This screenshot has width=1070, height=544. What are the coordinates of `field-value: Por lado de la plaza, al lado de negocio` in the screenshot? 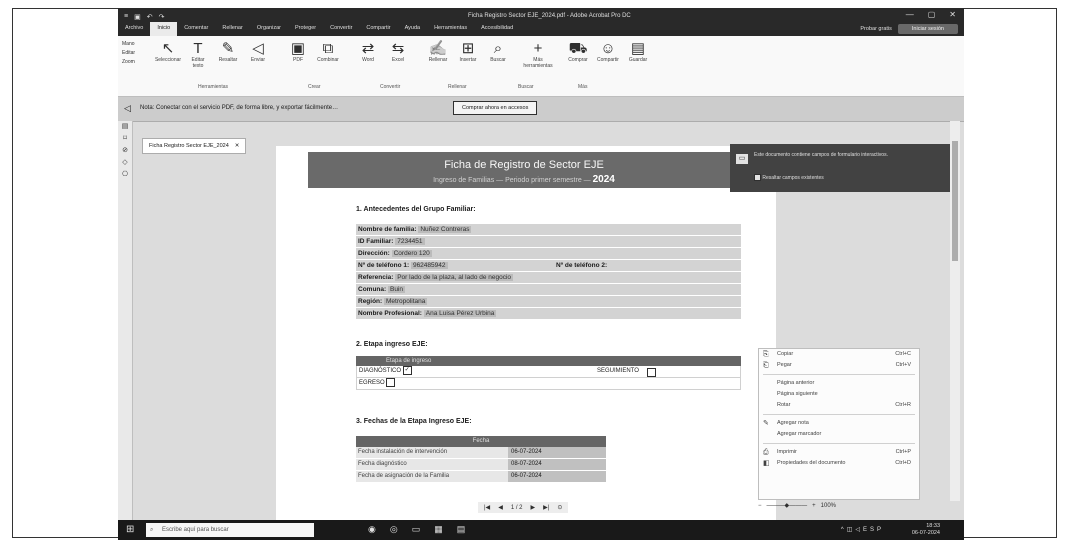 It's located at (454, 277).